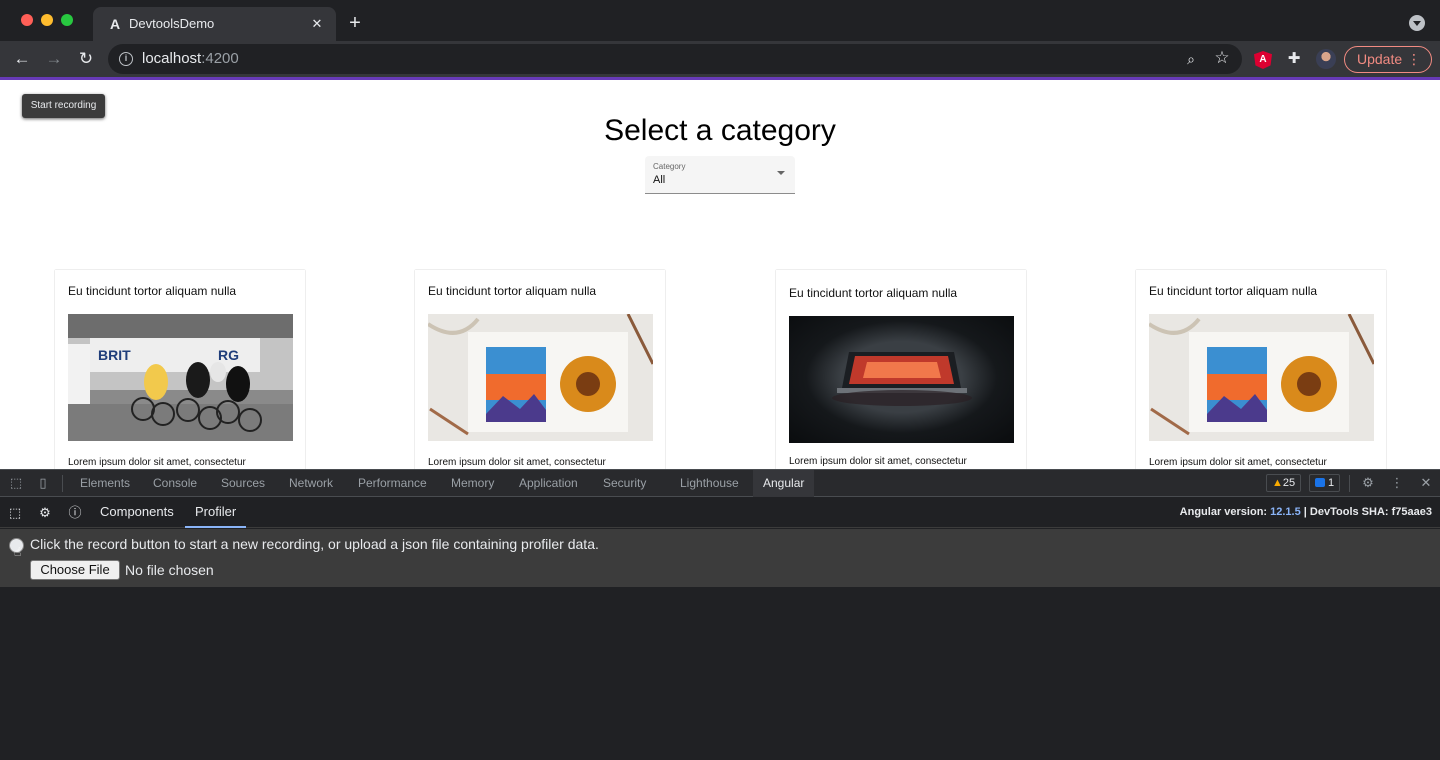 The image size is (1440, 760). I want to click on info-icon: ⓘ, so click(75, 513).